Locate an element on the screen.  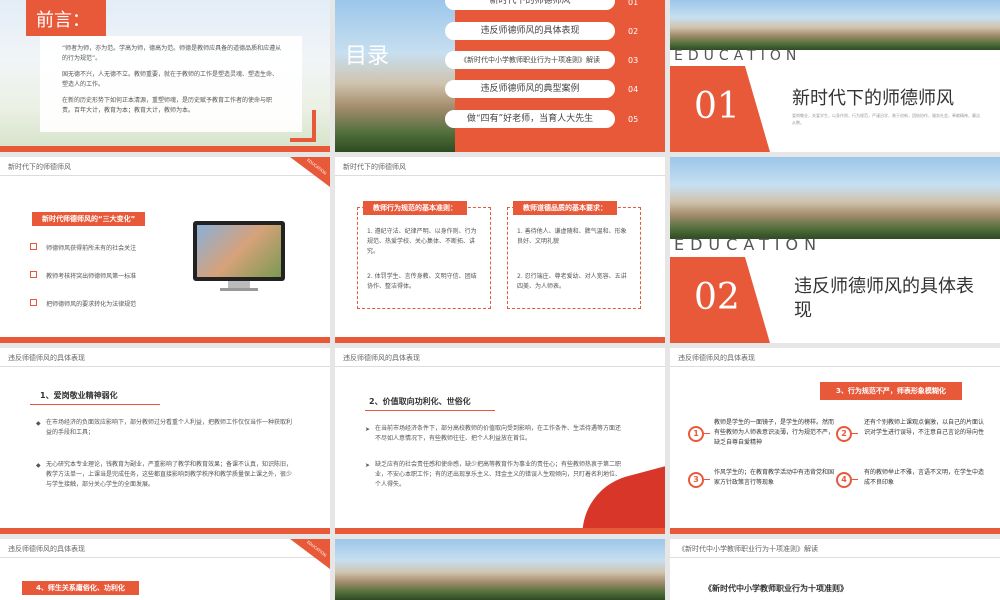
building-photo is located at coordinates (500, 569).